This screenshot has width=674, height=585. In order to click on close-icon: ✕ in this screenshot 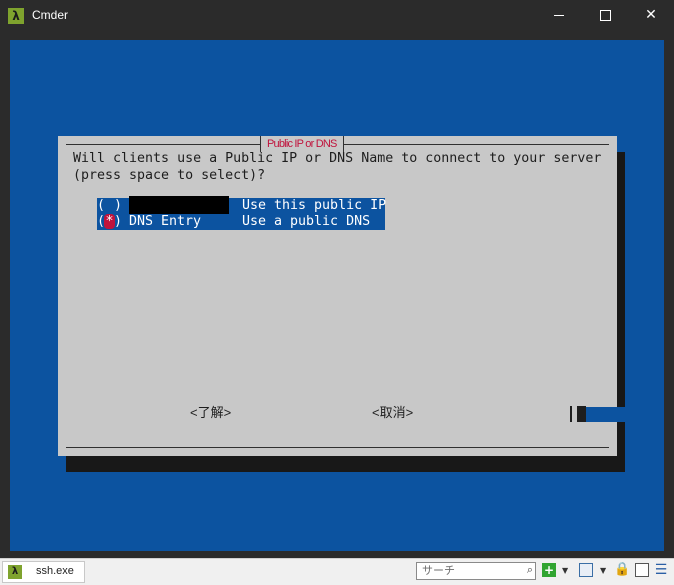, I will do `click(651, 15)`.